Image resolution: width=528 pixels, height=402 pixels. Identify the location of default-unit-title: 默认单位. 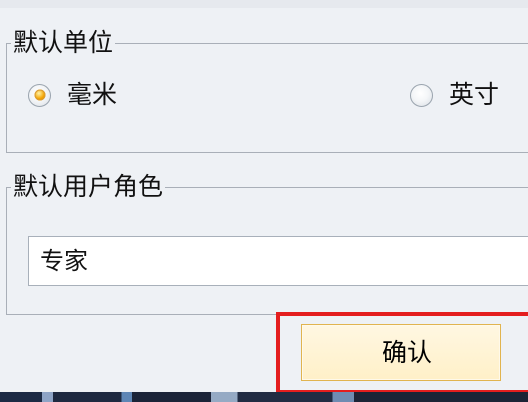
(63, 43).